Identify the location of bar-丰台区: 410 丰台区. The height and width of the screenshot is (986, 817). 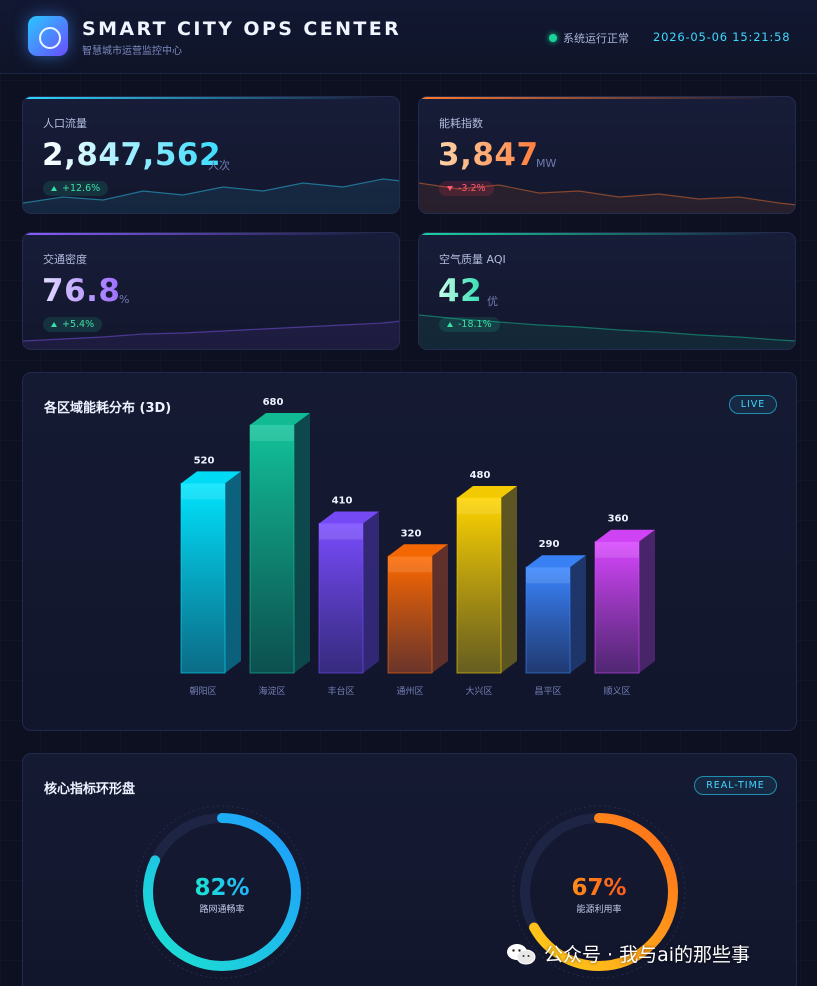
(348, 596).